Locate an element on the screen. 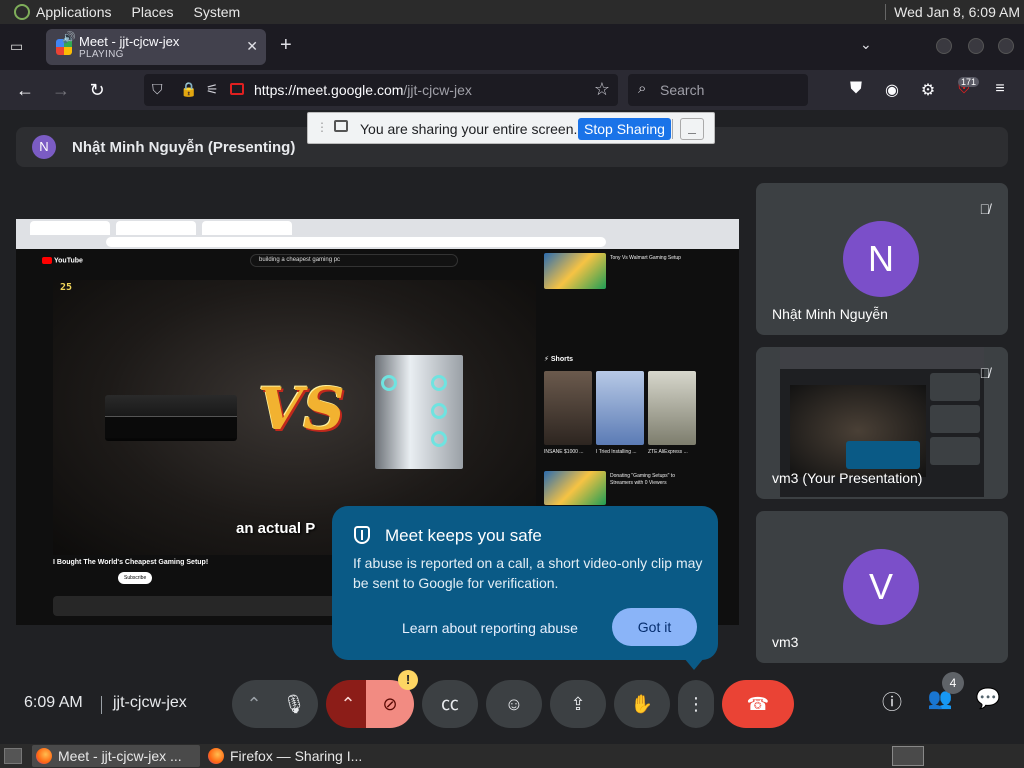 Image resolution: width=1024 pixels, height=768 pixels. presenter-name: Nhật Minh Nguyễn (Presenting) is located at coordinates (184, 147).